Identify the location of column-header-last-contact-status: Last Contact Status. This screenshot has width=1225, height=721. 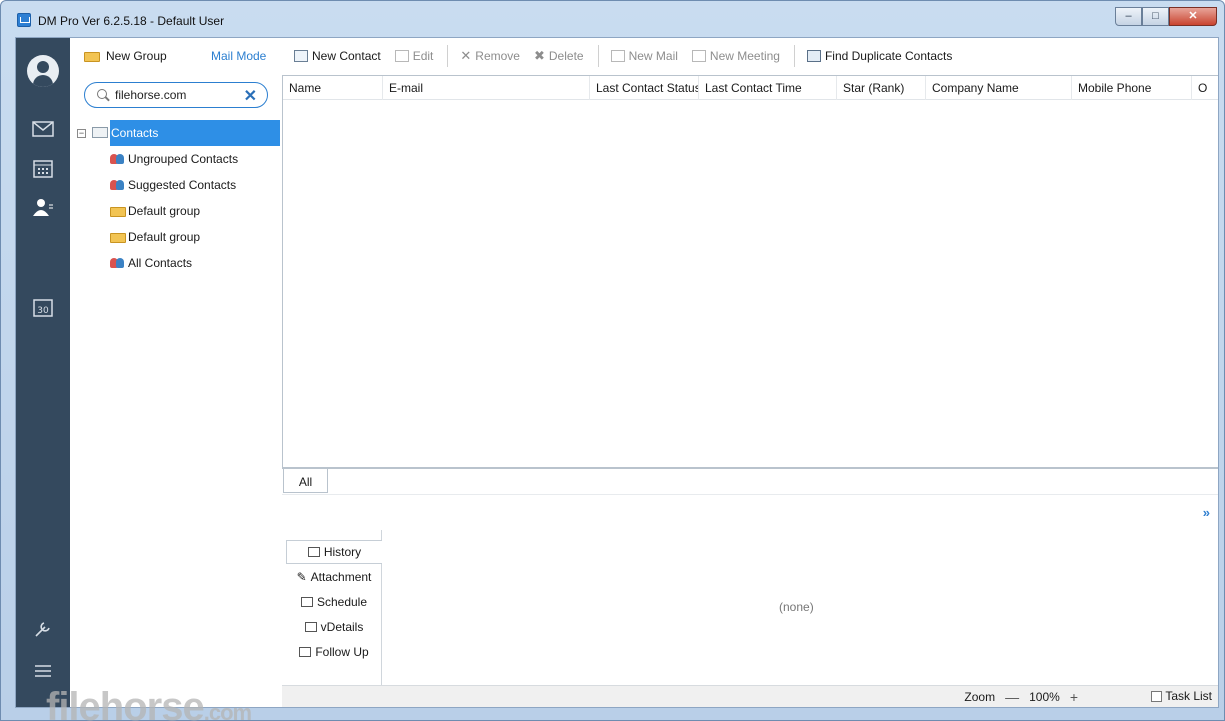
(644, 88).